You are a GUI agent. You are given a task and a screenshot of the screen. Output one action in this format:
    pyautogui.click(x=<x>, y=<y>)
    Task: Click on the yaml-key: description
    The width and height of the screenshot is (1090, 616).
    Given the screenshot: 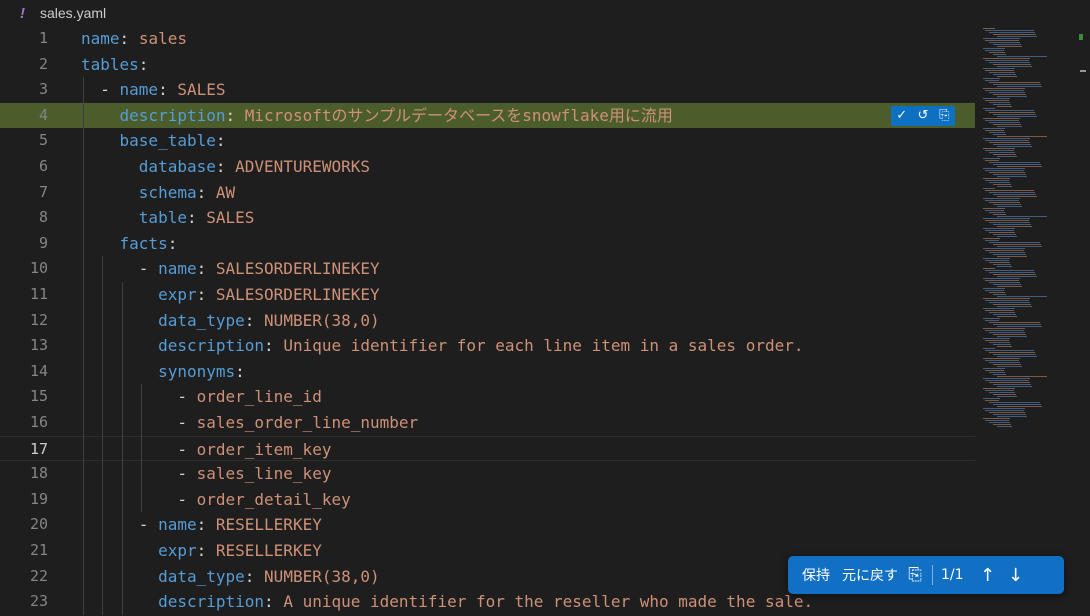 What is the action you would take?
    pyautogui.click(x=211, y=602)
    